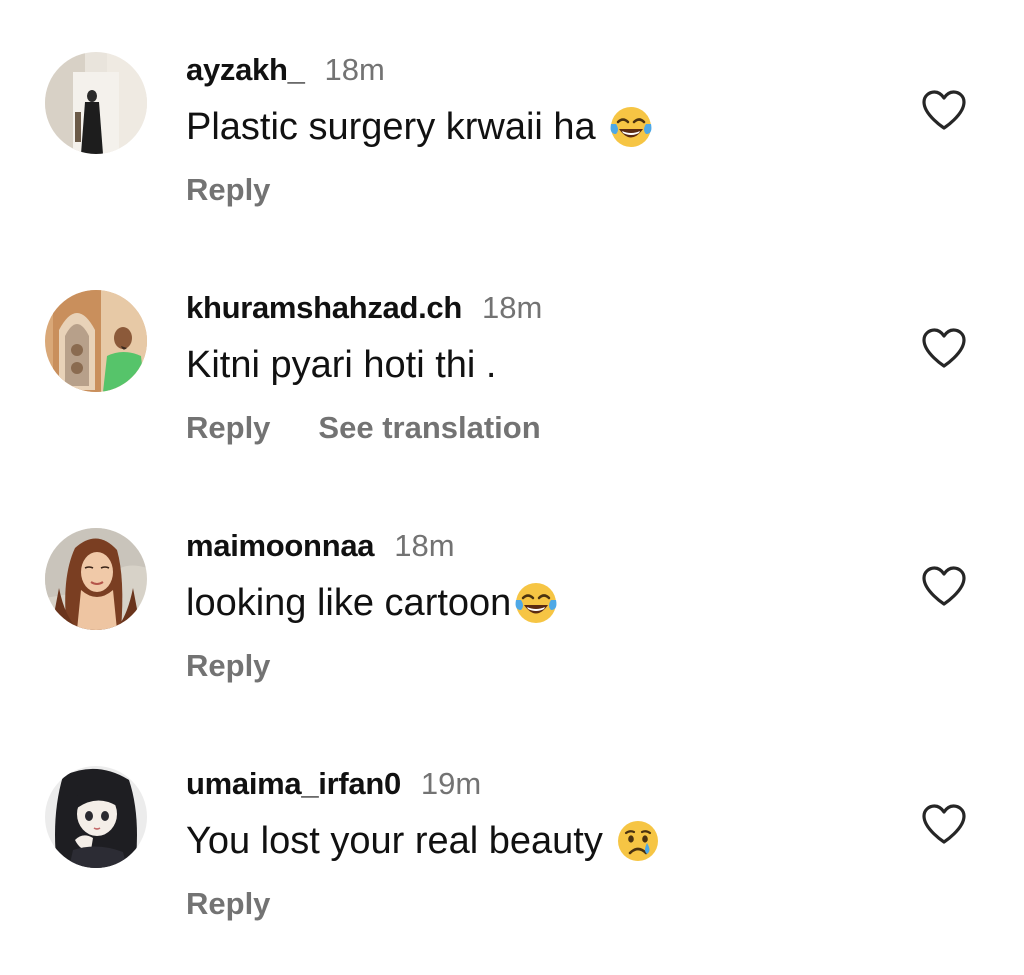 This screenshot has height=975, width=1024. I want to click on see-translation-button: See translation, so click(429, 428).